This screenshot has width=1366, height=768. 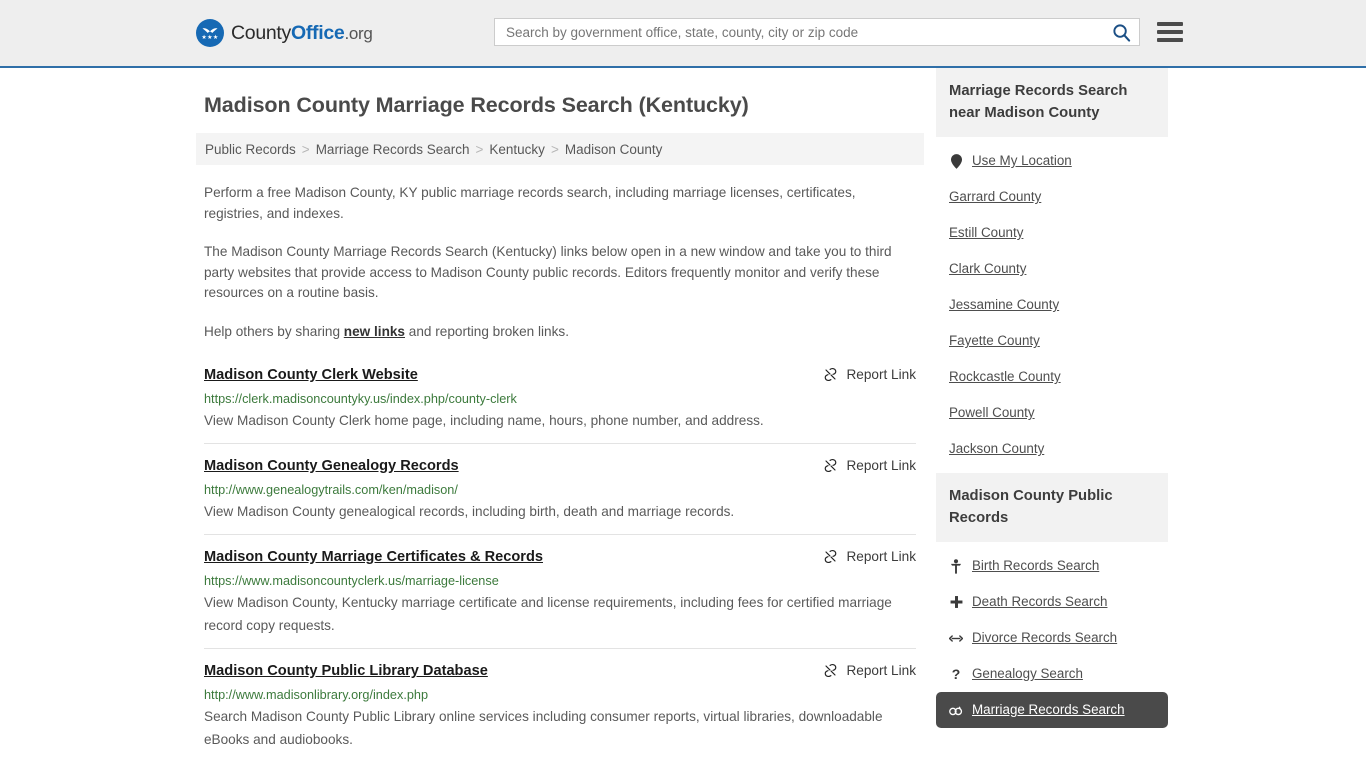 I want to click on result-title-link: Madison County Public Library Database, so click(x=346, y=671).